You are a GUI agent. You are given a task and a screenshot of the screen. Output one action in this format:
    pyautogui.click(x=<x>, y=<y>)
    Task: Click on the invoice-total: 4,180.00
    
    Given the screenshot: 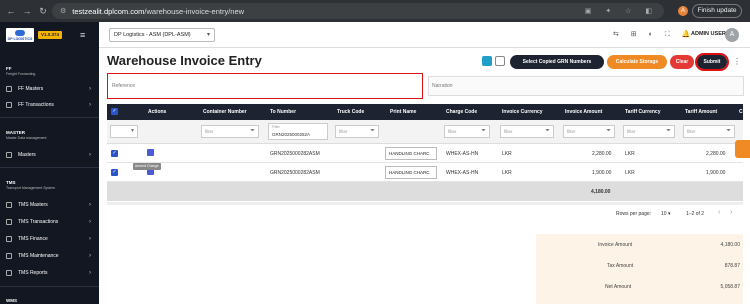 What is the action you would take?
    pyautogui.click(x=601, y=192)
    